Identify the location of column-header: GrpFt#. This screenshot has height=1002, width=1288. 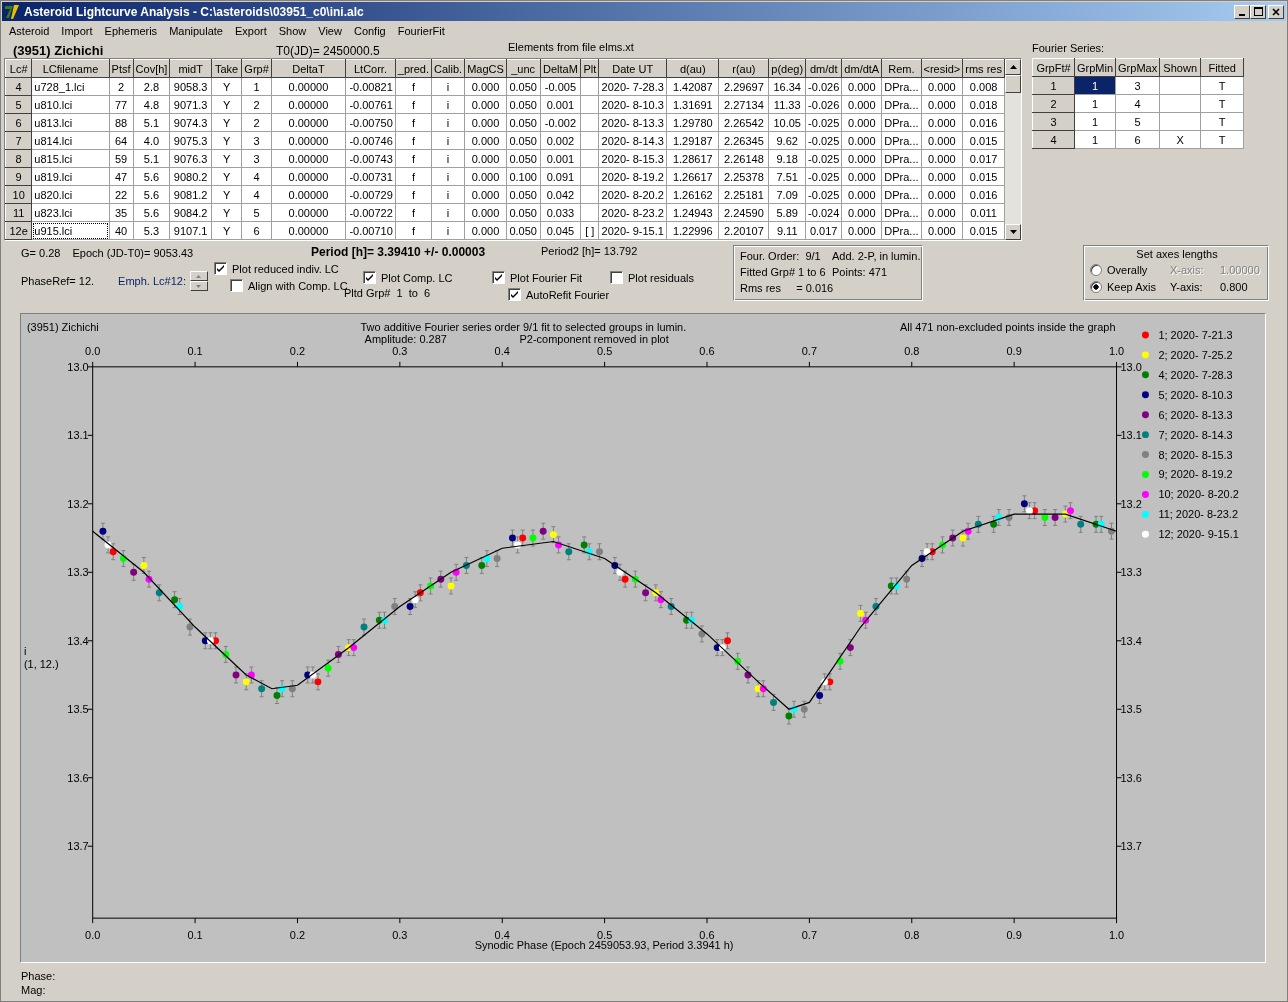
(1053, 67).